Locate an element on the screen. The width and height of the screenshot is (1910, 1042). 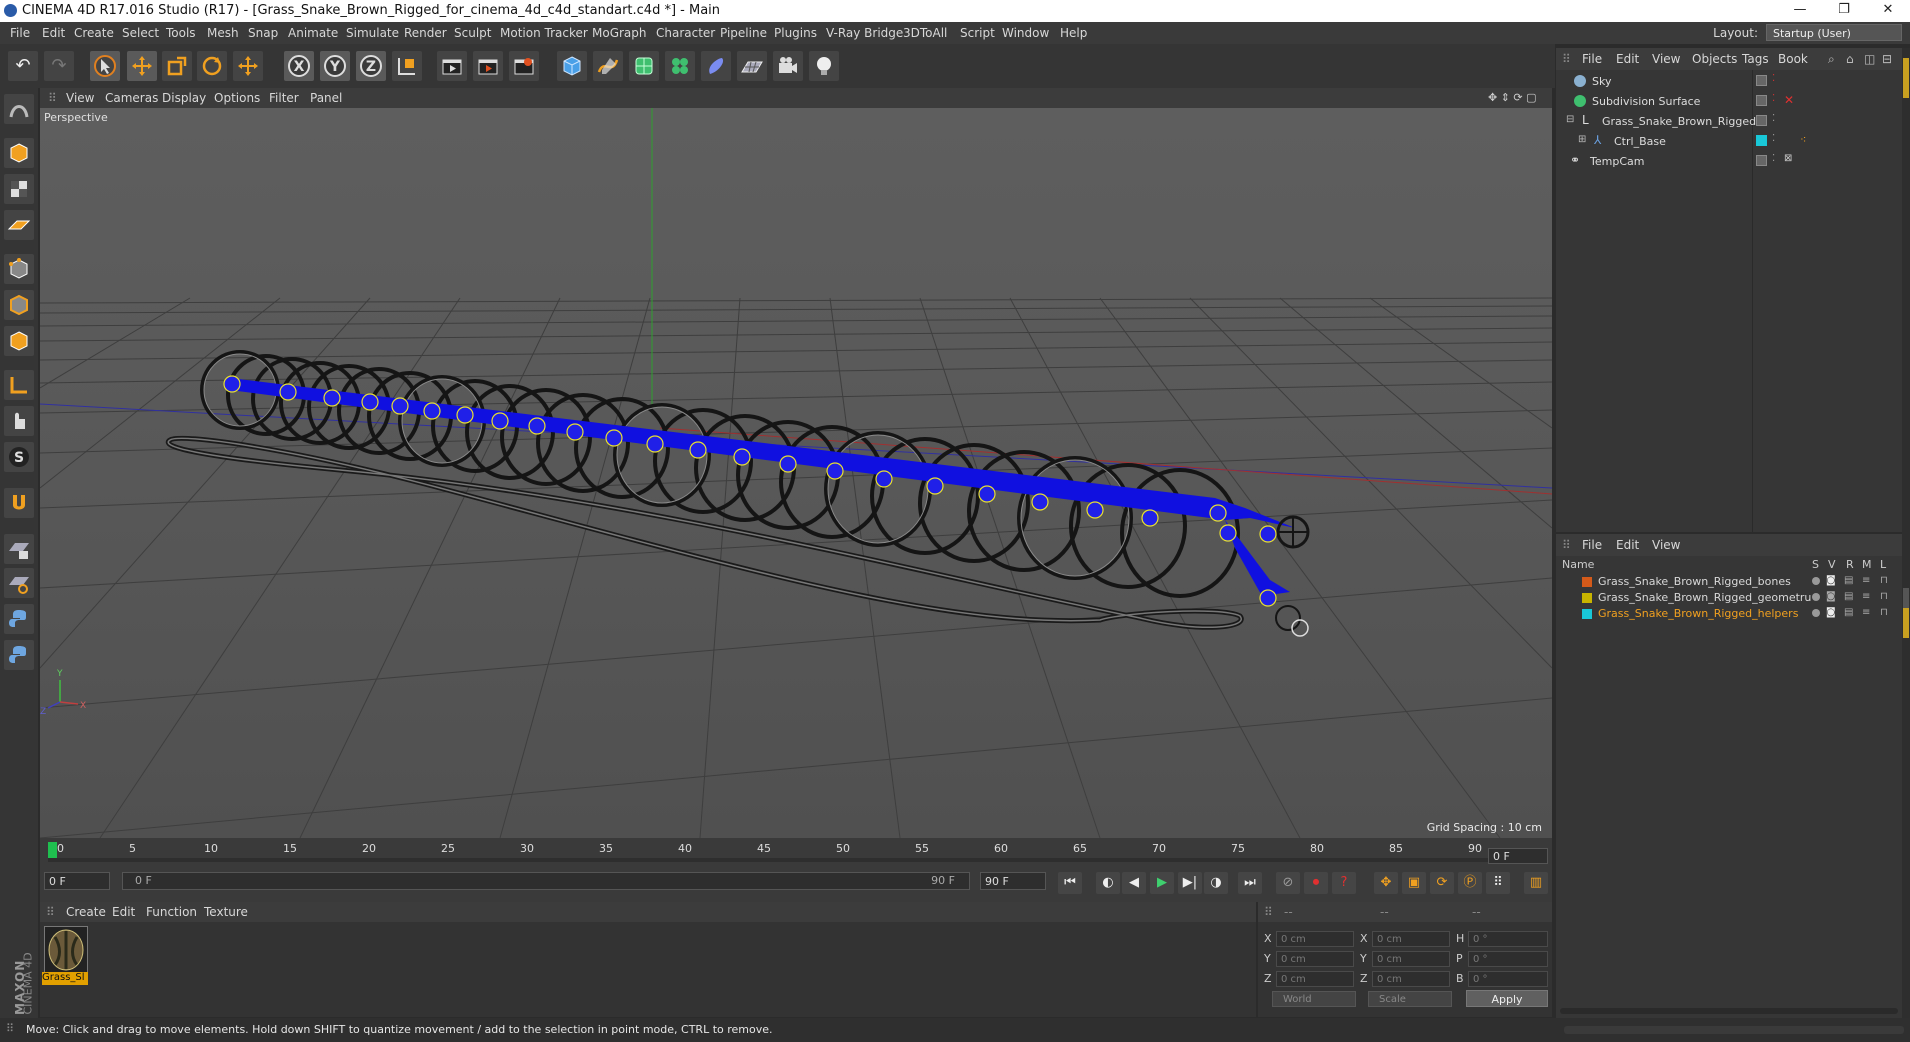
menu-edit: Edit is located at coordinates (53, 33).